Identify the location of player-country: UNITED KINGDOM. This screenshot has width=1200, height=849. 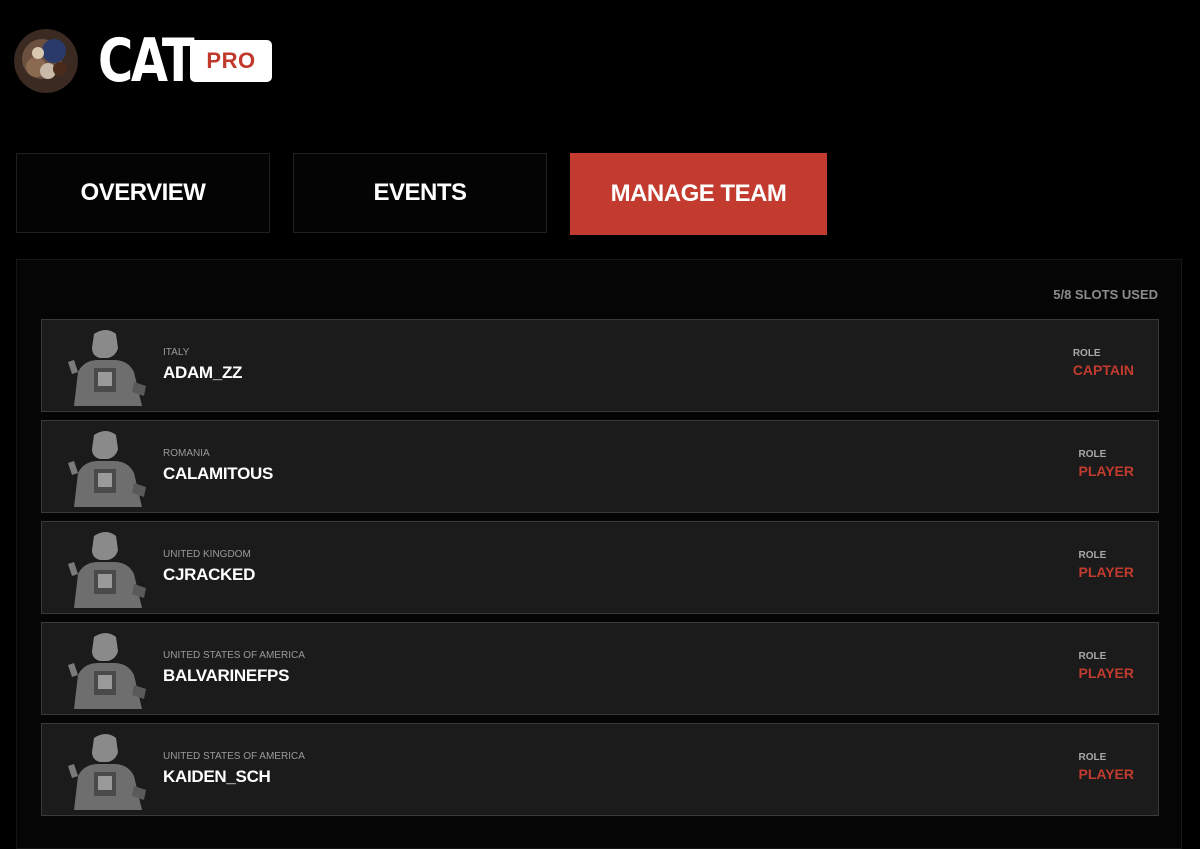
(207, 554).